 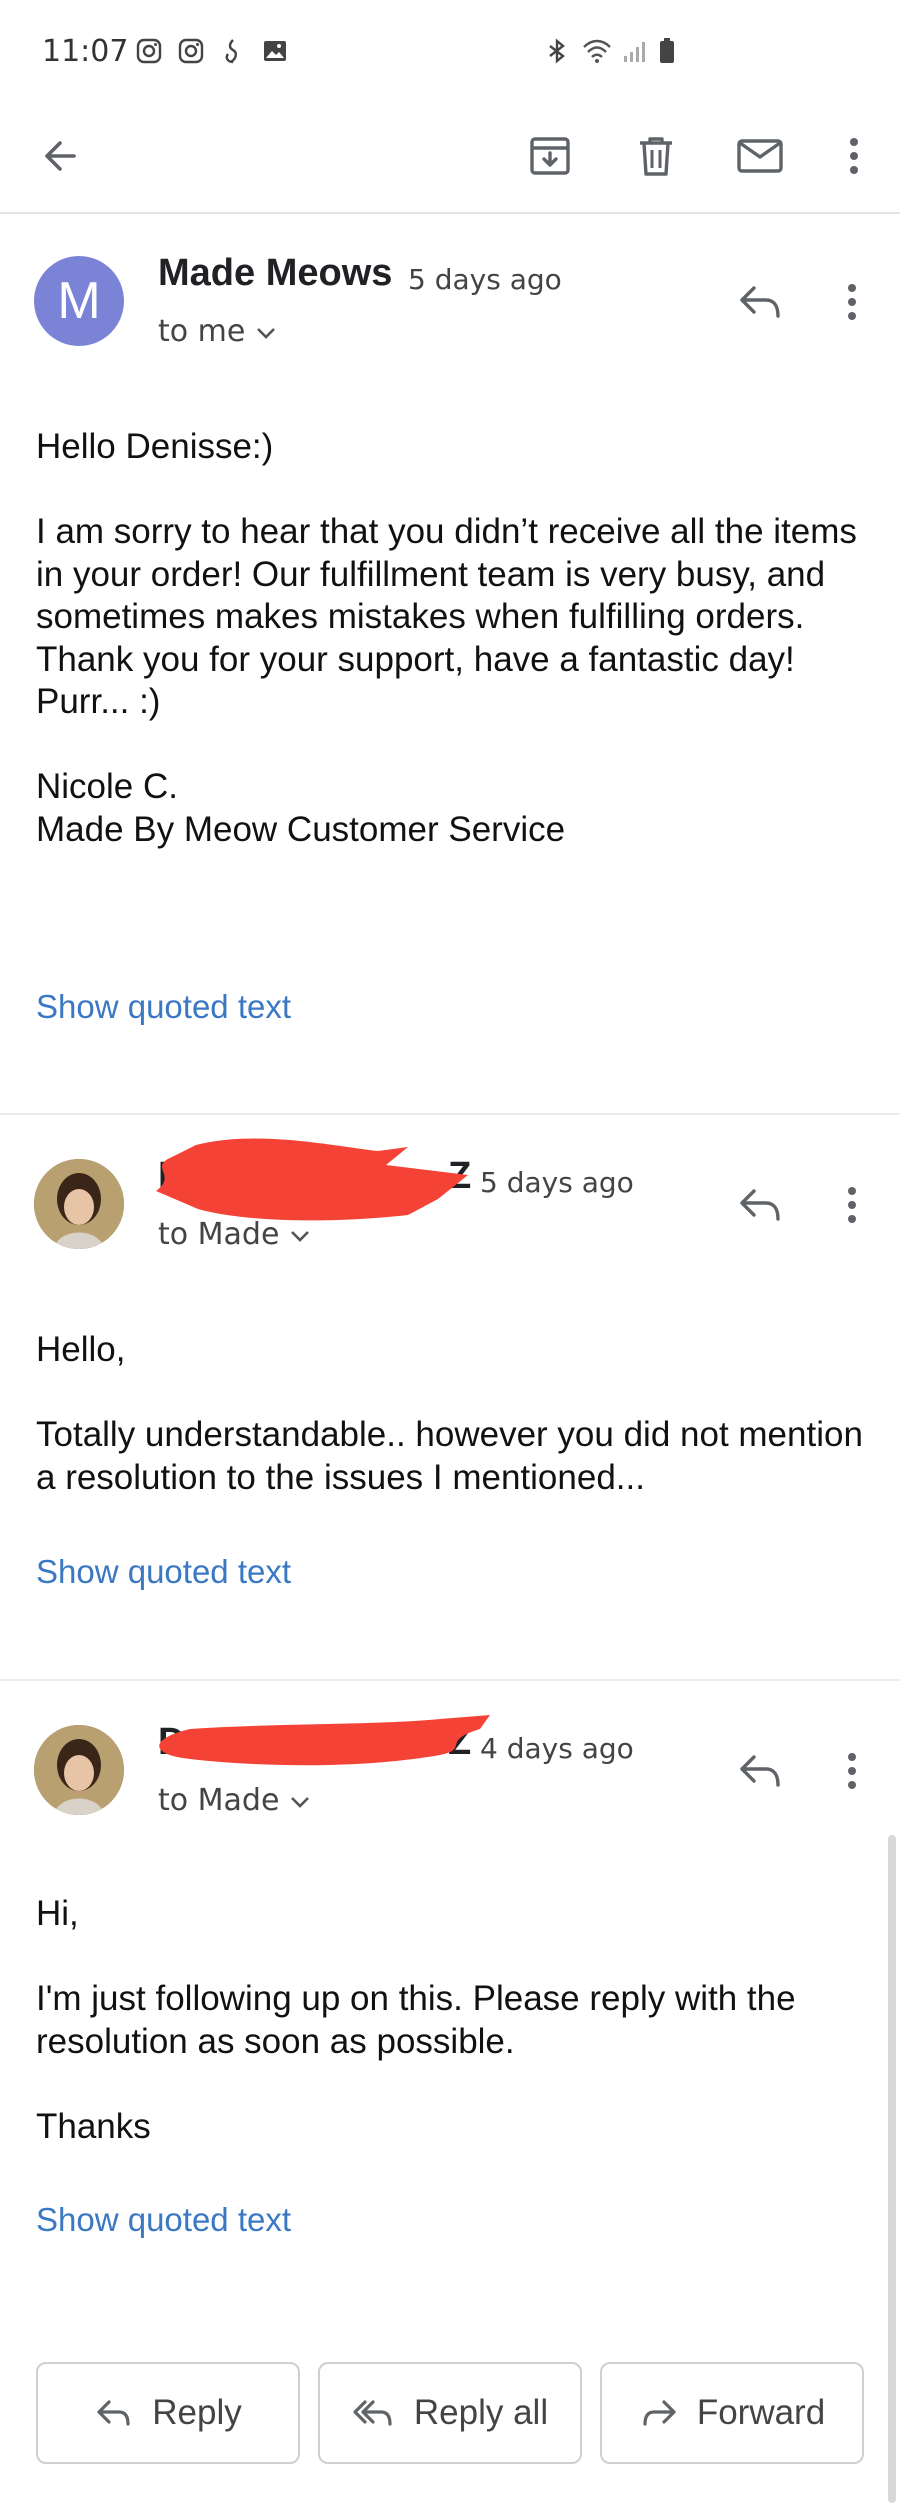 What do you see at coordinates (634, 52) in the screenshot?
I see `signal-icon` at bounding box center [634, 52].